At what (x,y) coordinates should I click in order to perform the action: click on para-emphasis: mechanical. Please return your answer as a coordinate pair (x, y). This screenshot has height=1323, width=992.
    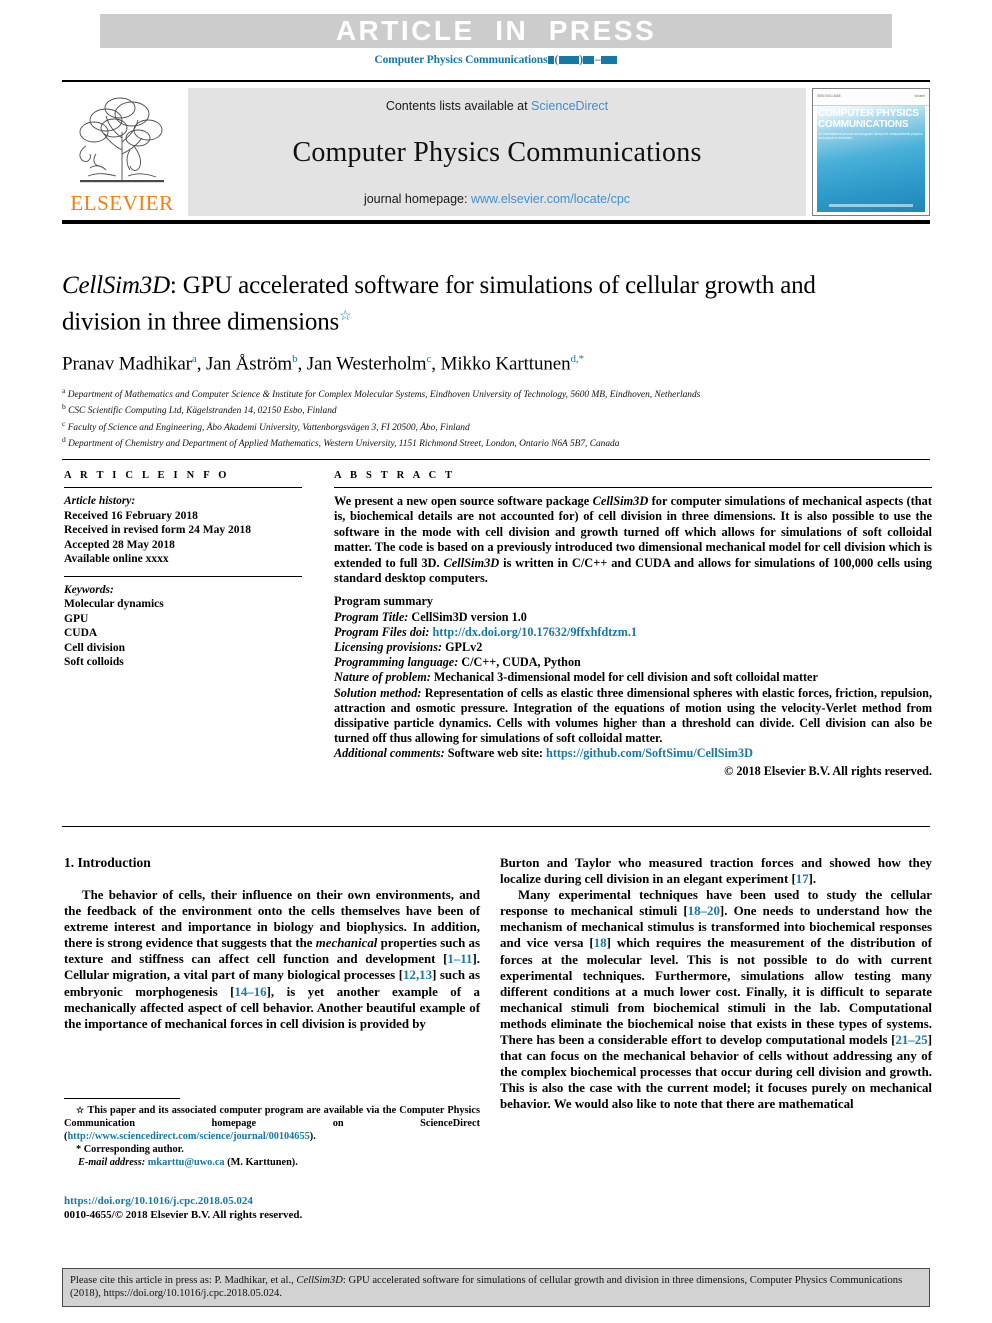
    Looking at the image, I should click on (346, 943).